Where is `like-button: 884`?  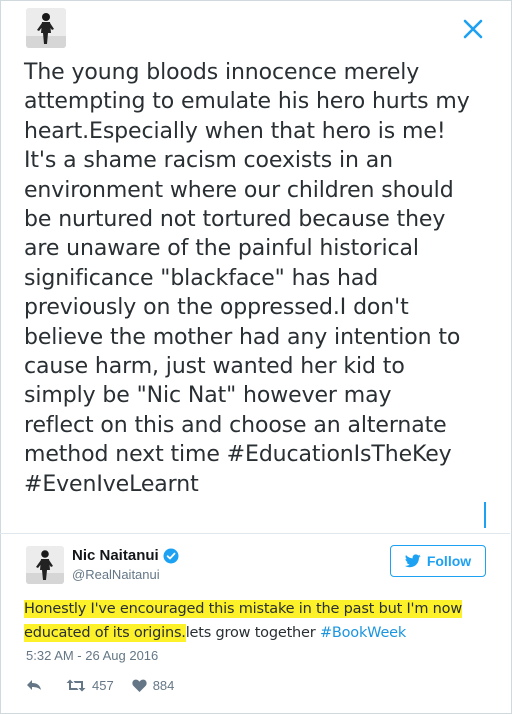 like-button: 884 is located at coordinates (153, 685).